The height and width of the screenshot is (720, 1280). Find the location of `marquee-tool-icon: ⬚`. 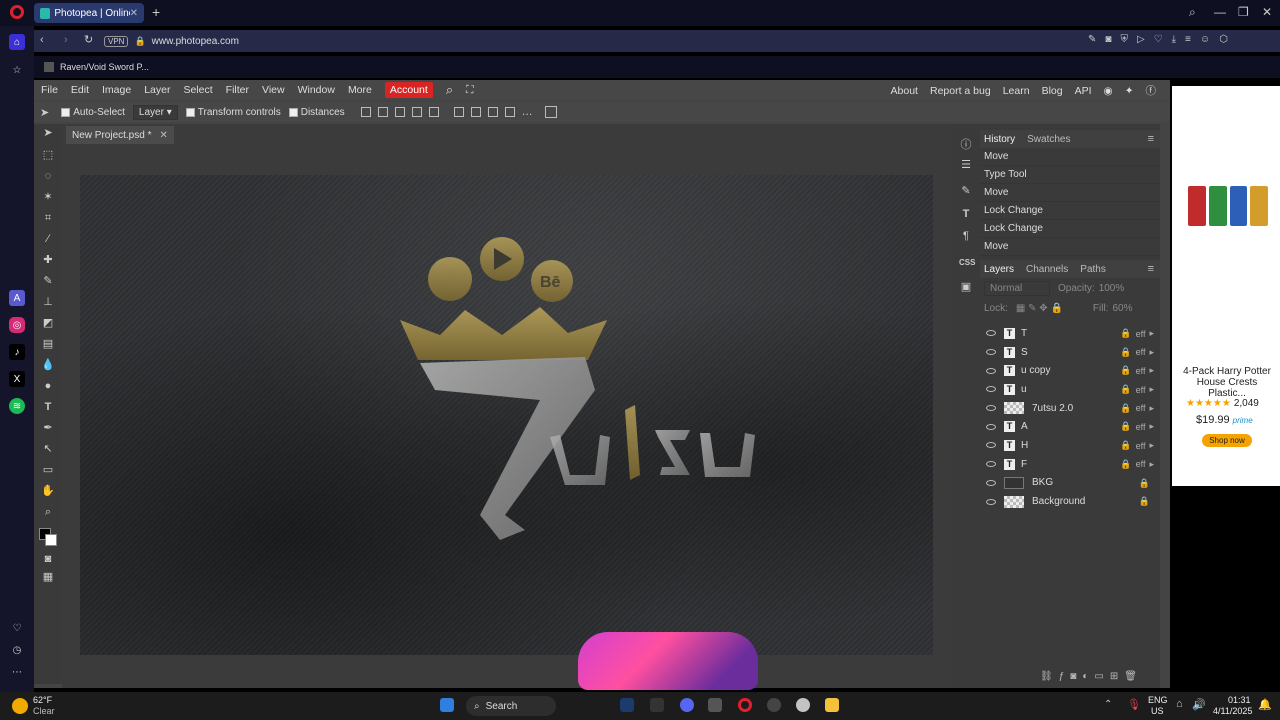

marquee-tool-icon: ⬚ is located at coordinates (48, 155).